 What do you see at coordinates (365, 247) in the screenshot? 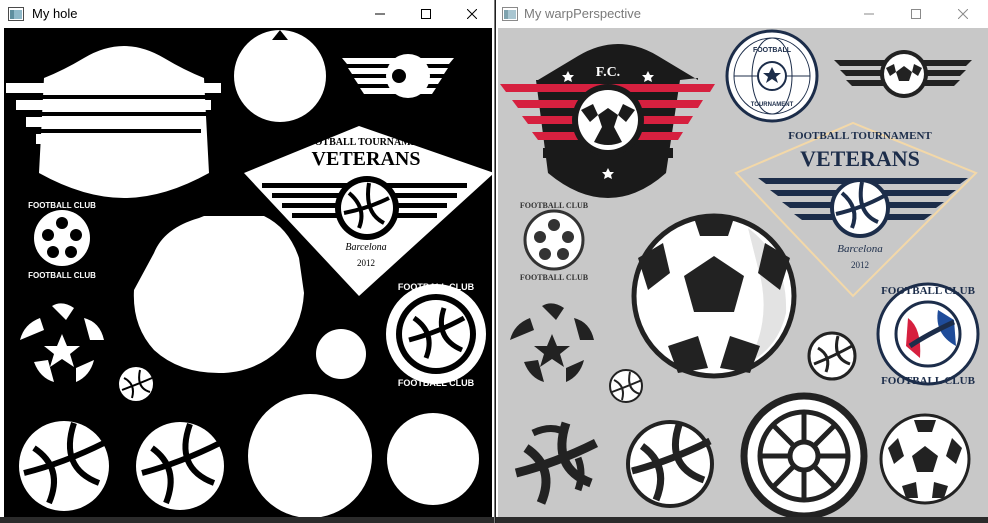
I see `hole-barcelona-text: Barcelona` at bounding box center [365, 247].